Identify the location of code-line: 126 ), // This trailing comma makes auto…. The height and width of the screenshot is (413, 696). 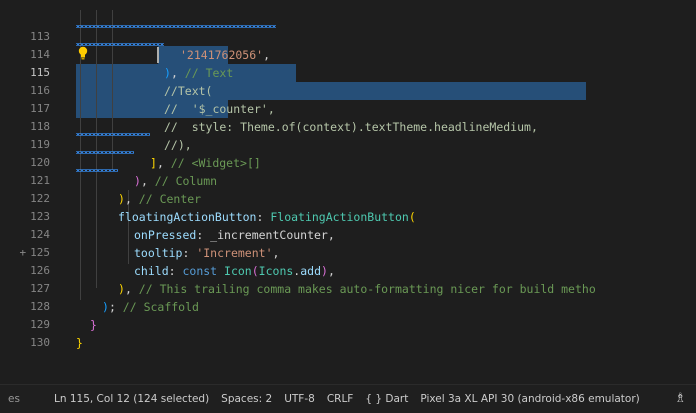
(348, 270).